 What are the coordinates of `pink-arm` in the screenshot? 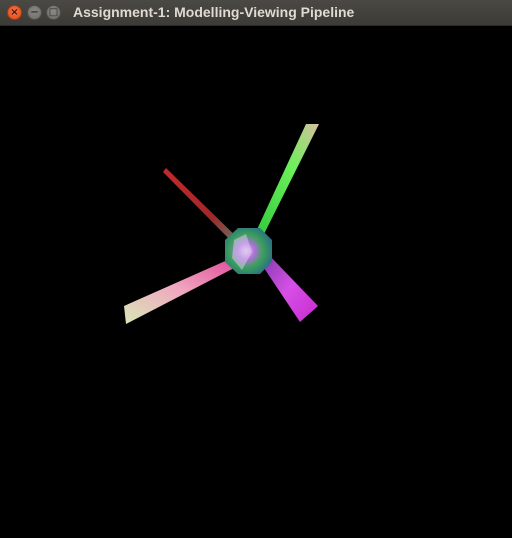 It's located at (181, 291).